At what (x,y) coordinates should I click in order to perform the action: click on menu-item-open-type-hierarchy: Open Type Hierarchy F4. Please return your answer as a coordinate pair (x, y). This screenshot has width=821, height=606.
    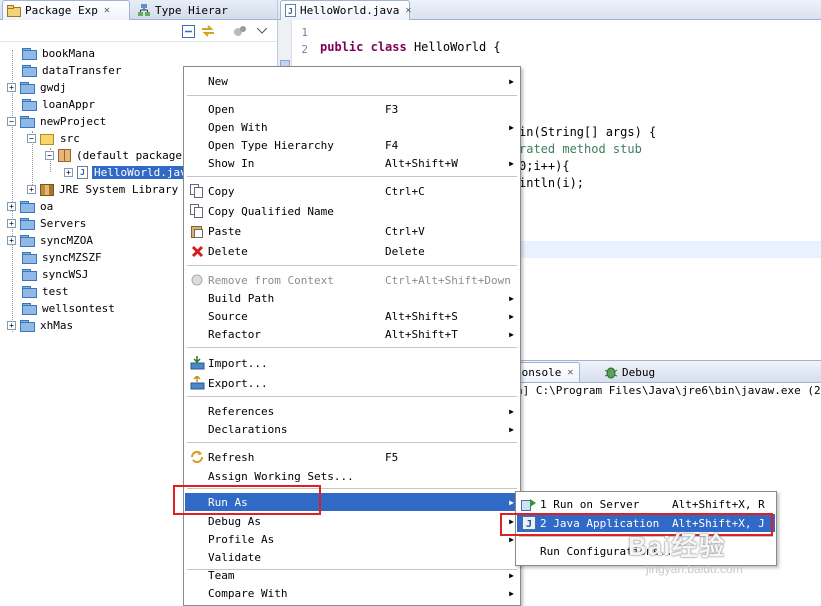
    Looking at the image, I should click on (352, 145).